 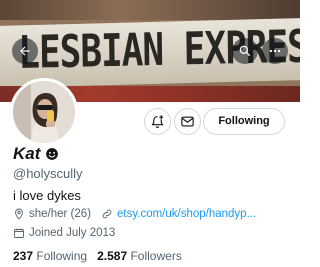 What do you see at coordinates (72, 233) in the screenshot?
I see `joined-text: Joined July 2013` at bounding box center [72, 233].